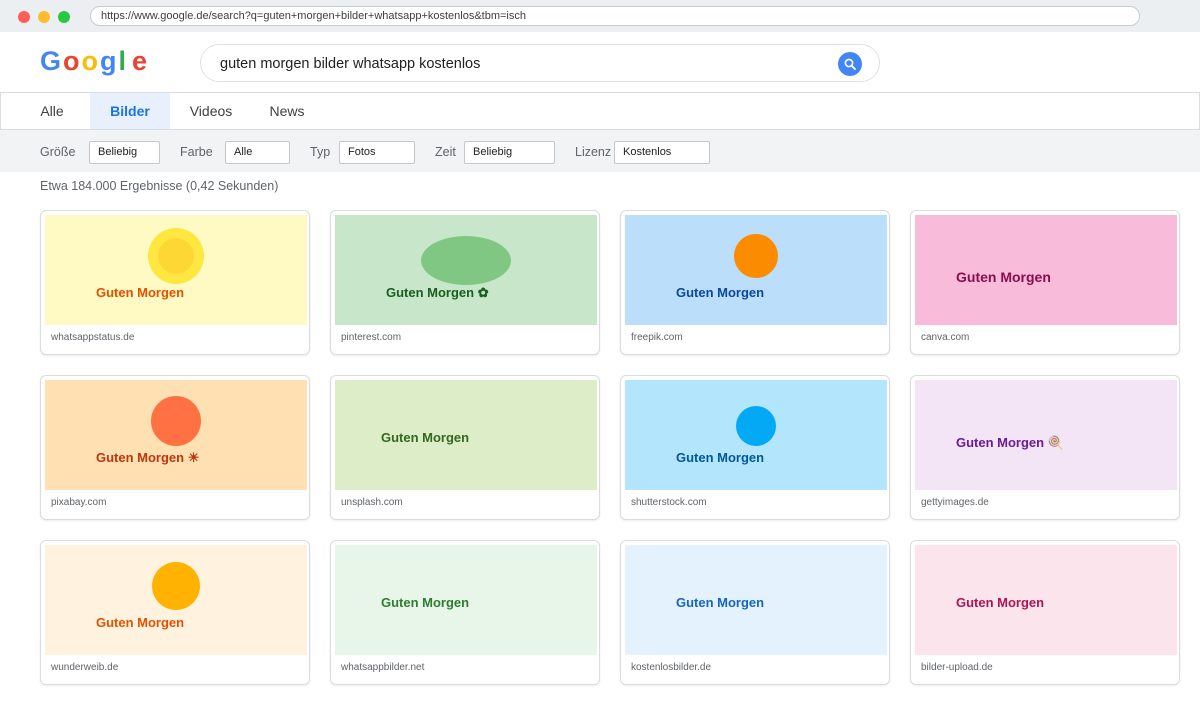 This screenshot has width=1200, height=720. What do you see at coordinates (176, 256) in the screenshot?
I see `sun-core-icon` at bounding box center [176, 256].